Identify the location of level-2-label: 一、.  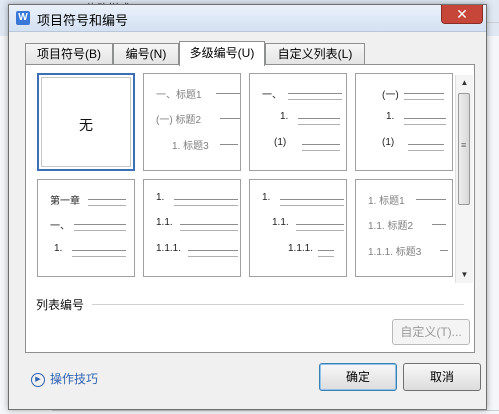
(60, 226).